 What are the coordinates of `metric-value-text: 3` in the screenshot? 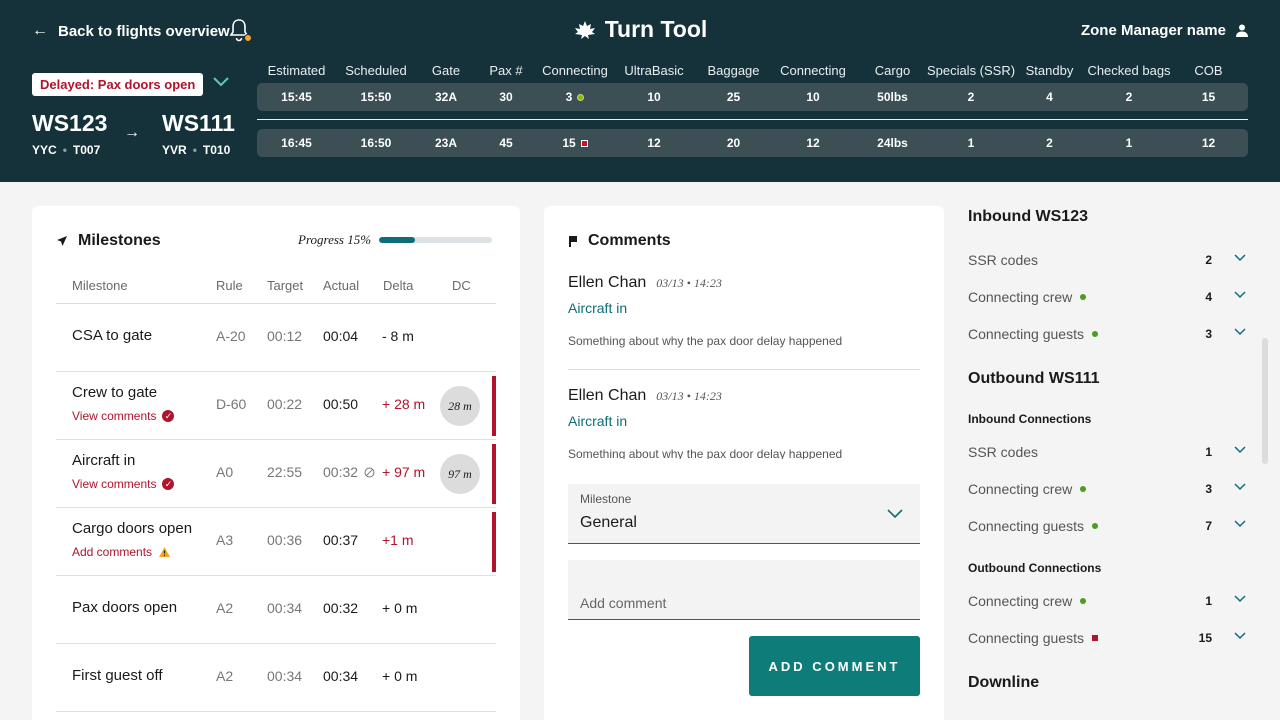 It's located at (569, 97).